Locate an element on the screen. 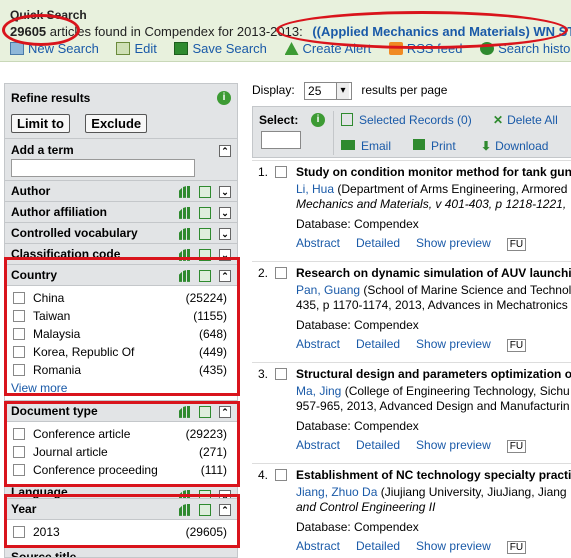  edit-button: Edit is located at coordinates (136, 48).